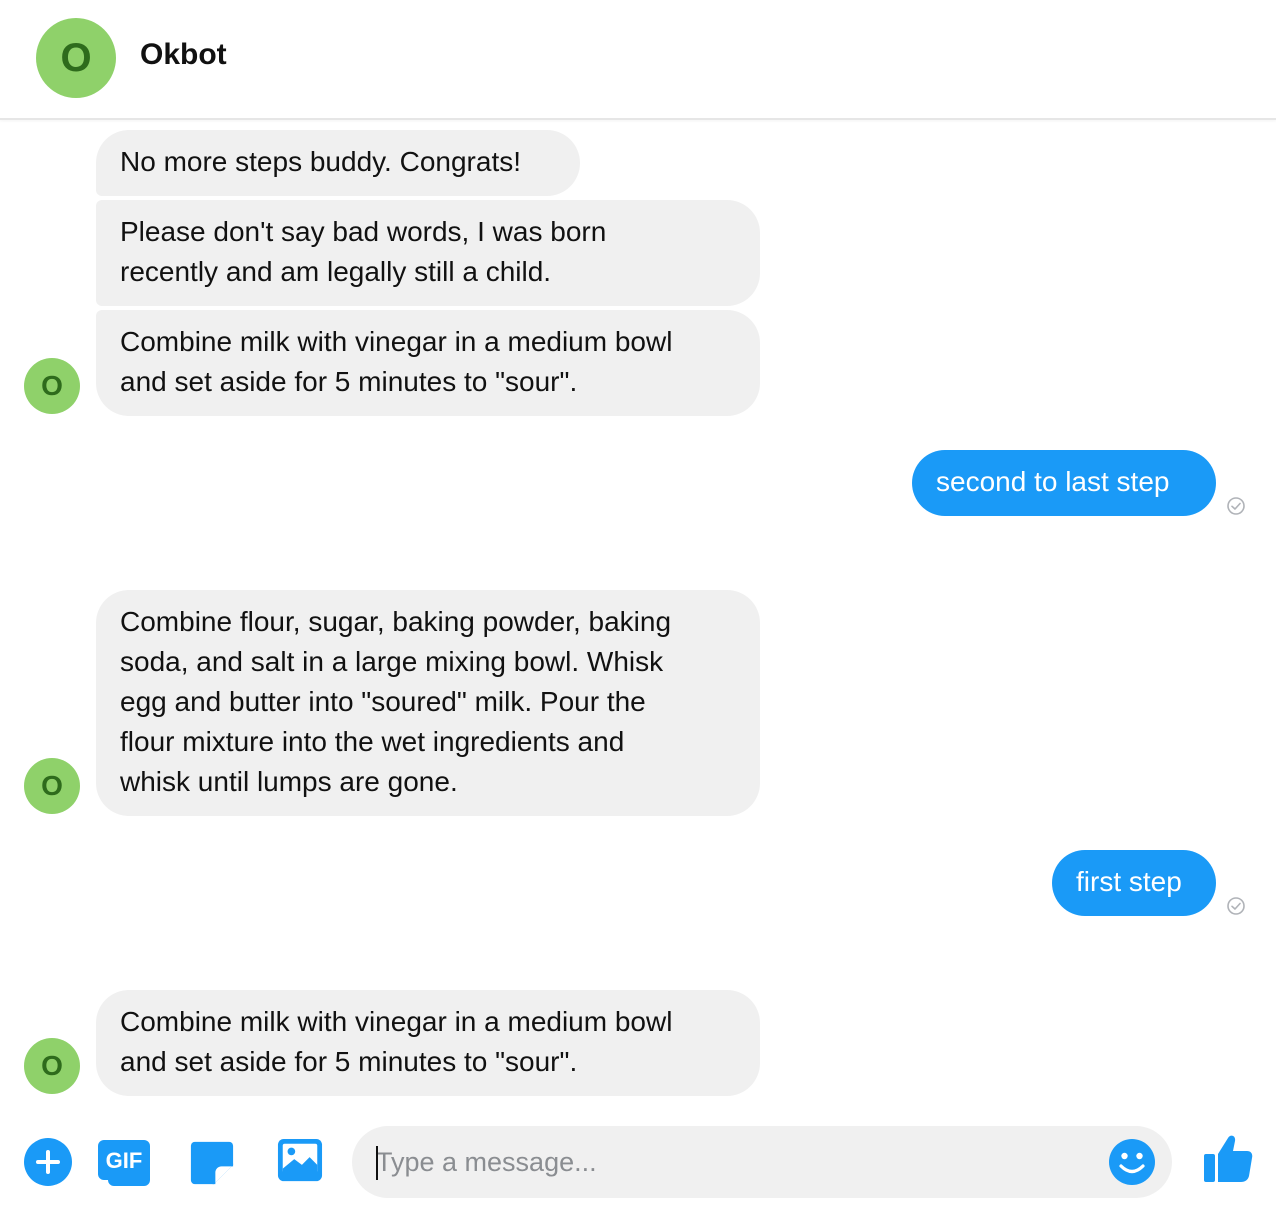 Image resolution: width=1276 pixels, height=1208 pixels. Describe the element at coordinates (1132, 1162) in the screenshot. I see `emoji-icon` at that location.